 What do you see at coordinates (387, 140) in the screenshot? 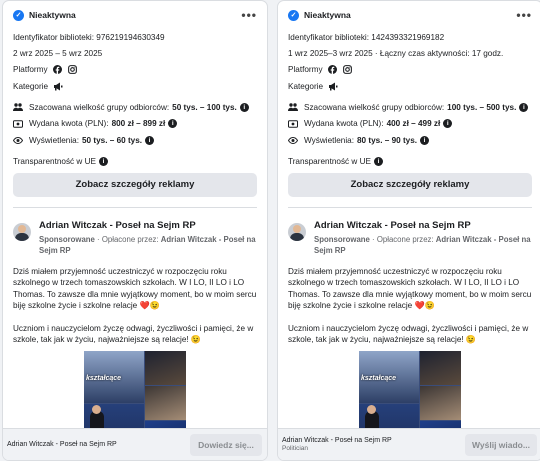
I see `impressions-value: 80 tys. – 90 tys.` at bounding box center [387, 140].